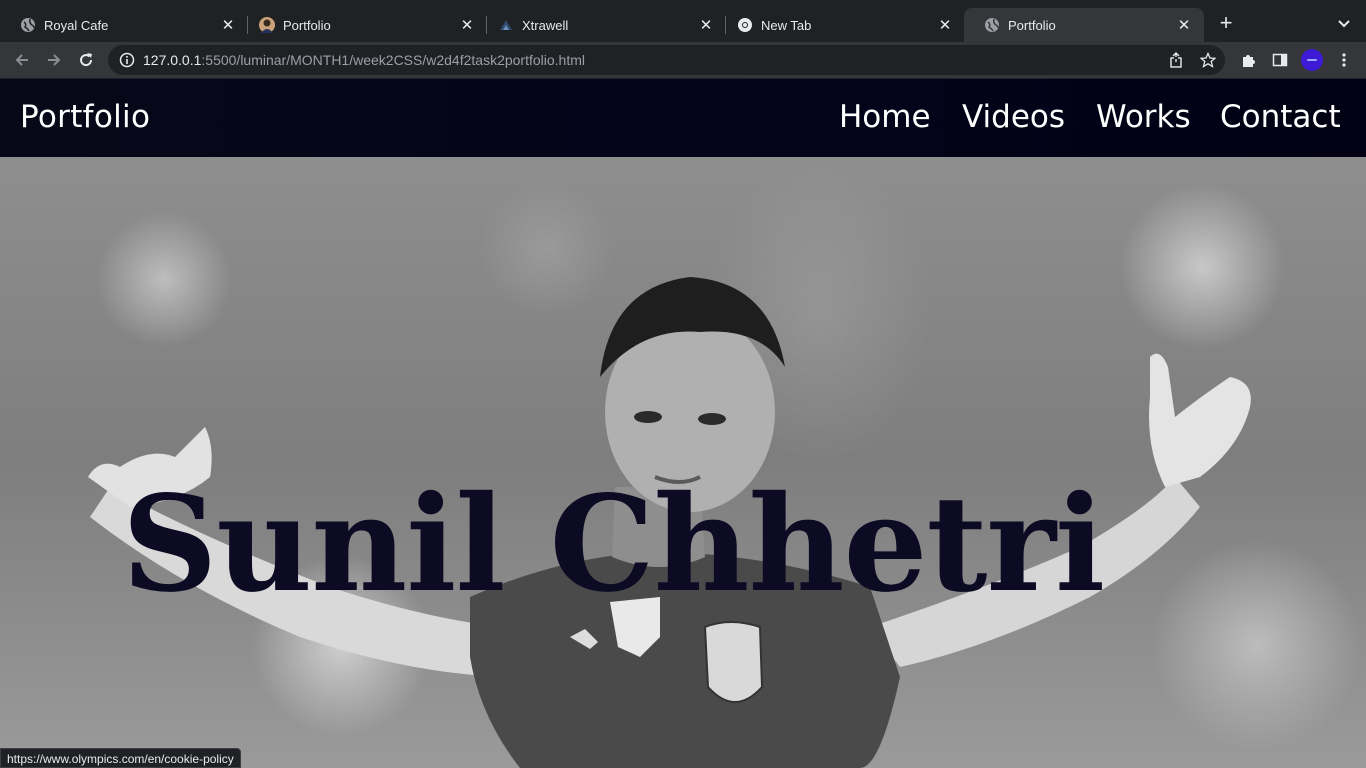  What do you see at coordinates (683, 118) in the screenshot?
I see `site-navbar: Portfolio Home Videos Works Contact` at bounding box center [683, 118].